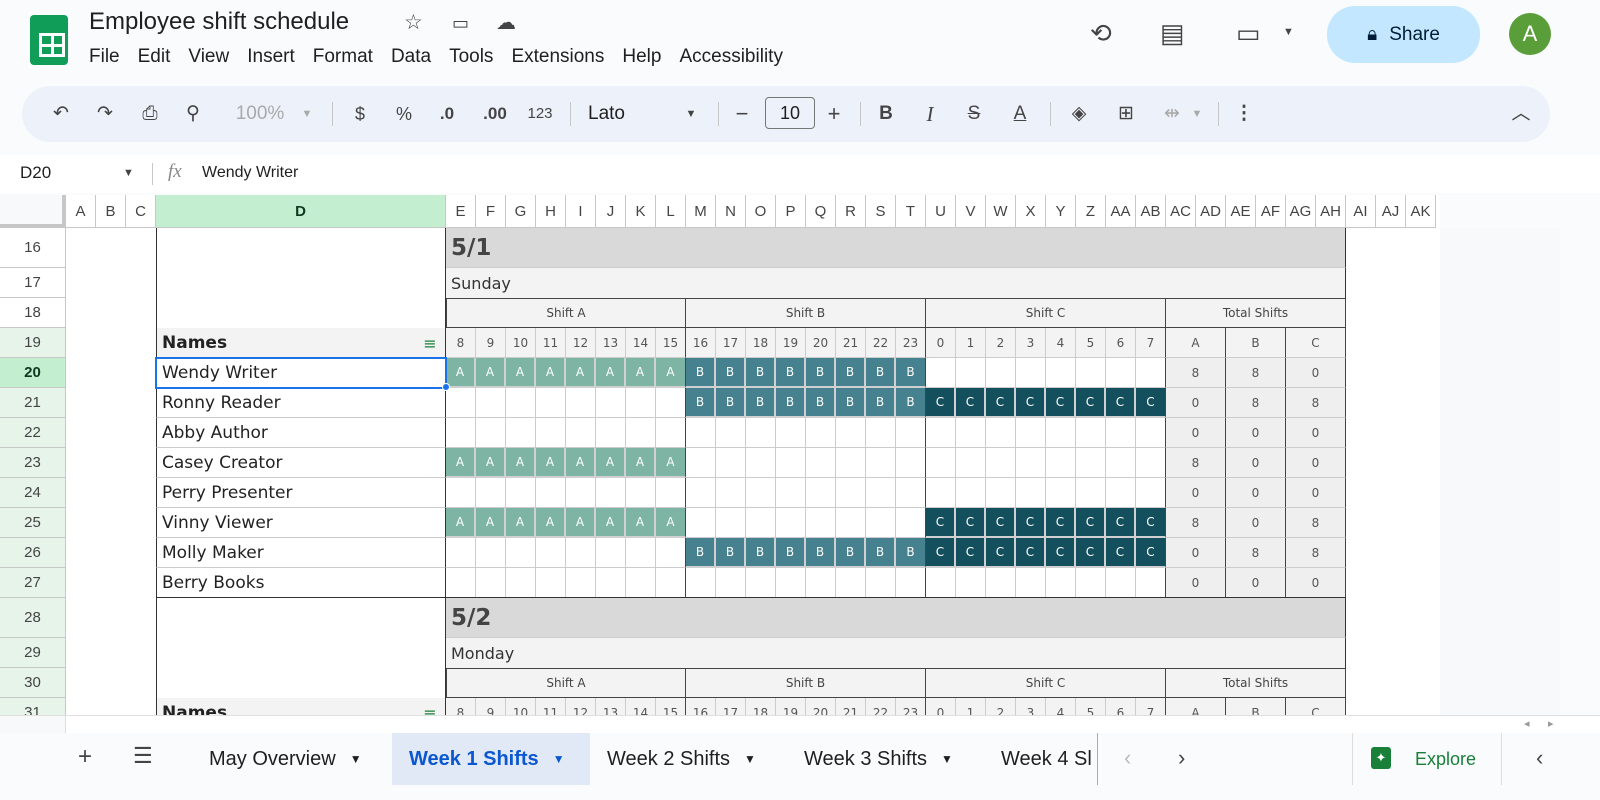 The width and height of the screenshot is (1600, 800). Describe the element at coordinates (33, 373) in the screenshot. I see `row-header-20: 20` at that location.